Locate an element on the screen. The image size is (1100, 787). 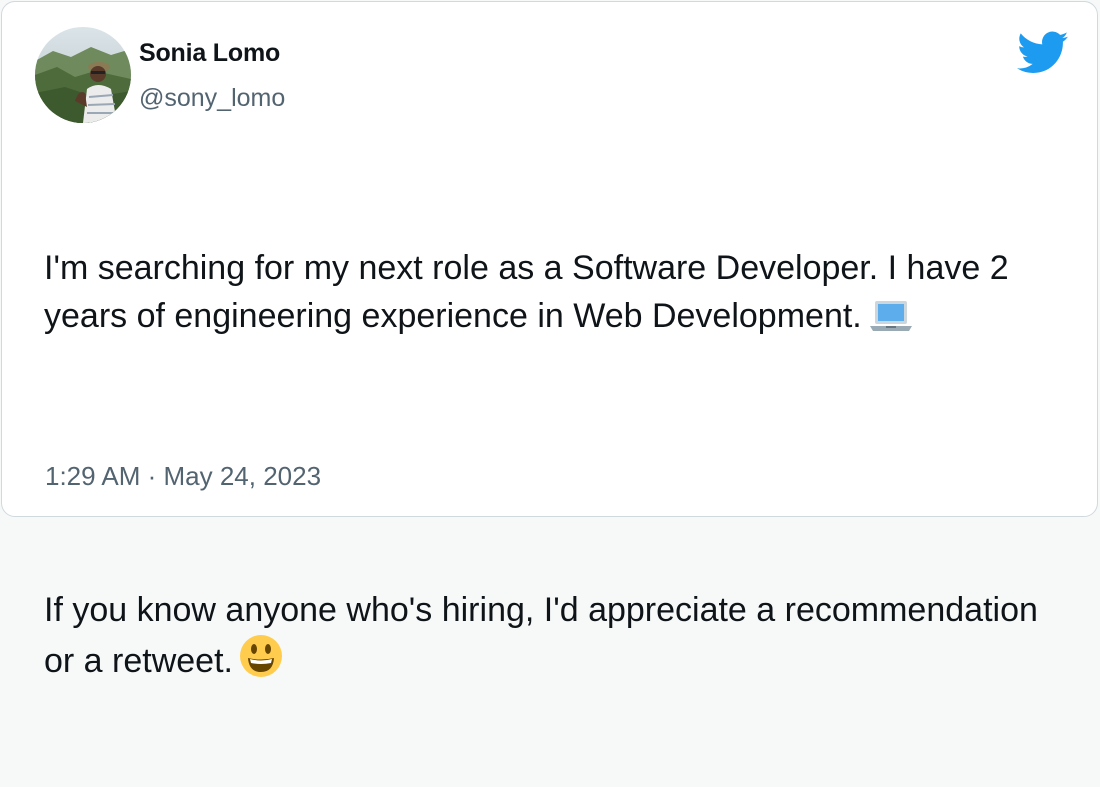
grinning-face-emoji-icon is located at coordinates (261, 662).